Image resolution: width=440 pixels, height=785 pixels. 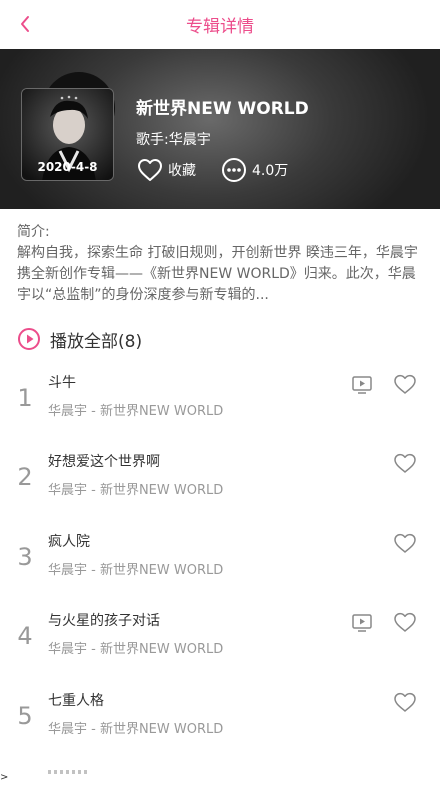 I want to click on comment-icon, so click(x=234, y=170).